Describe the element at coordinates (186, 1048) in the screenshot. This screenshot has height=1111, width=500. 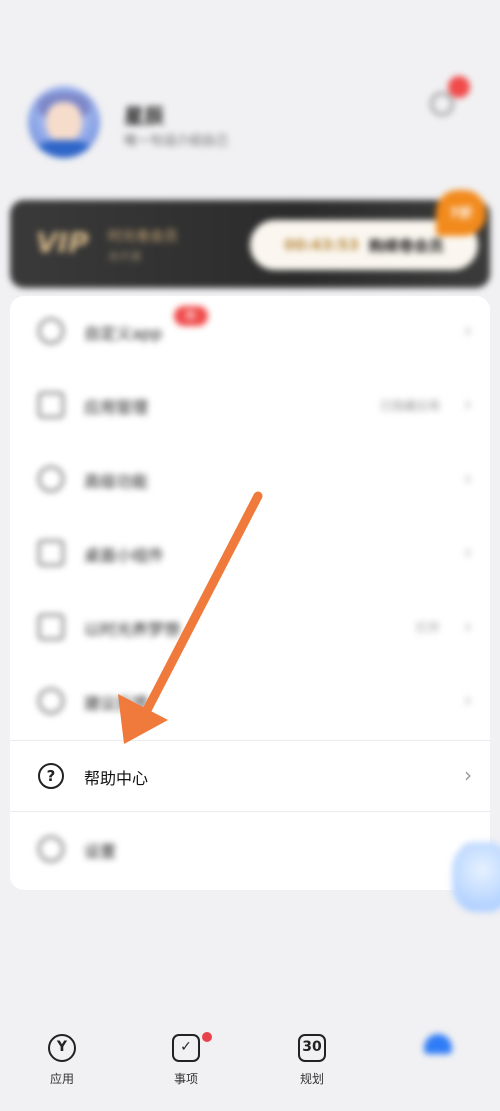
I see `checkbox-icon: ✓` at that location.